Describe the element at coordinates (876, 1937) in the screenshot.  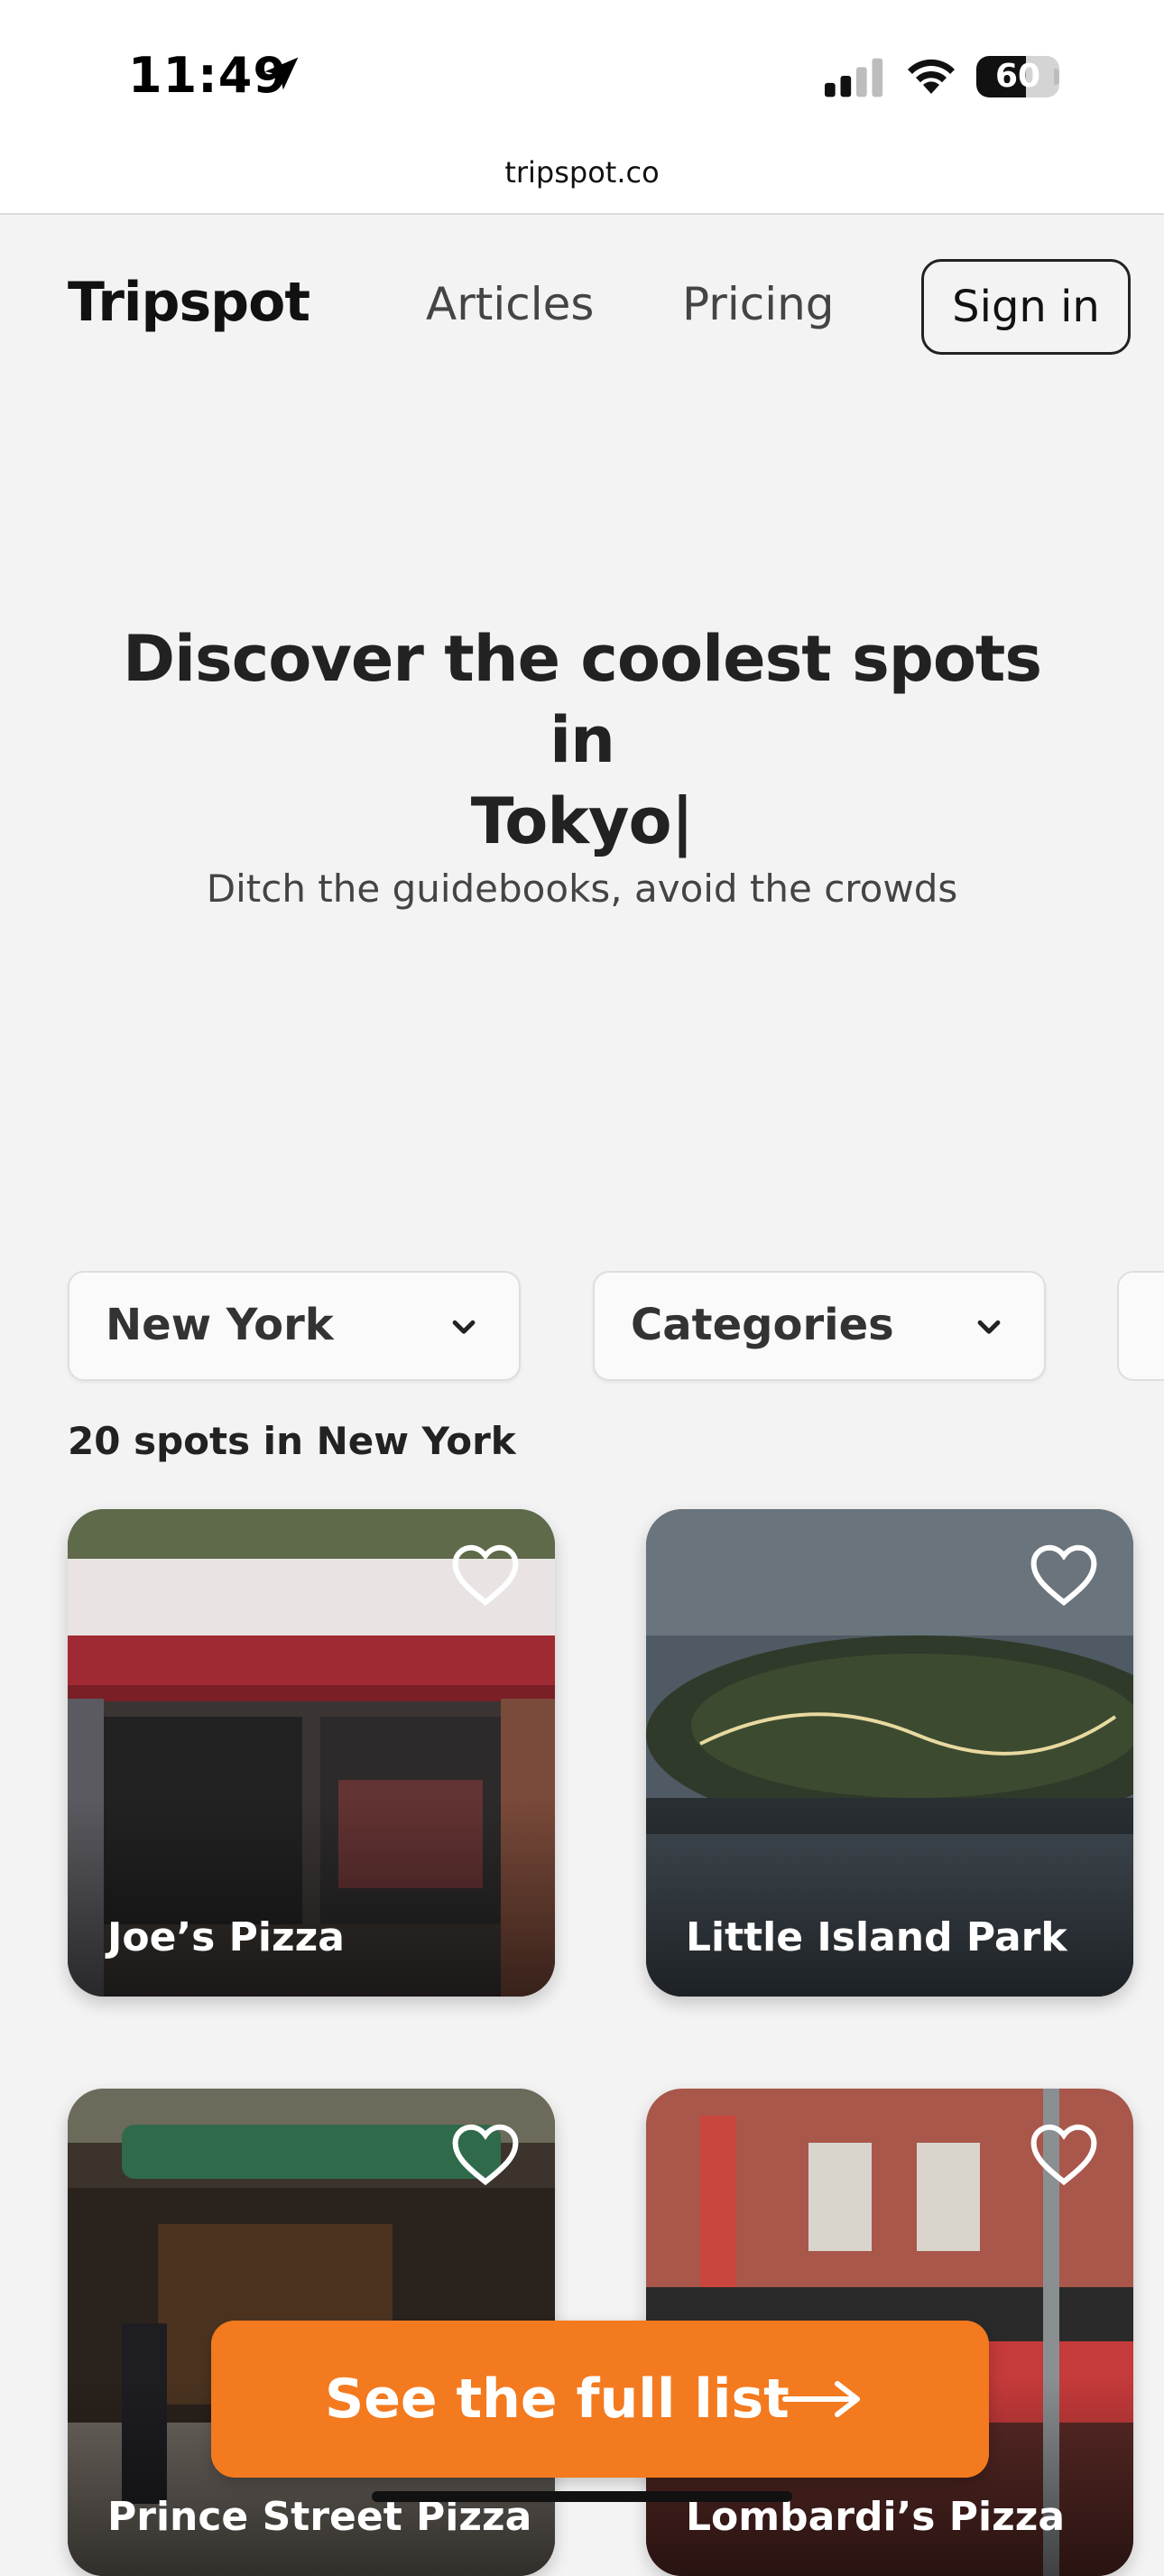
I see `spot-title: Little Island Park` at that location.